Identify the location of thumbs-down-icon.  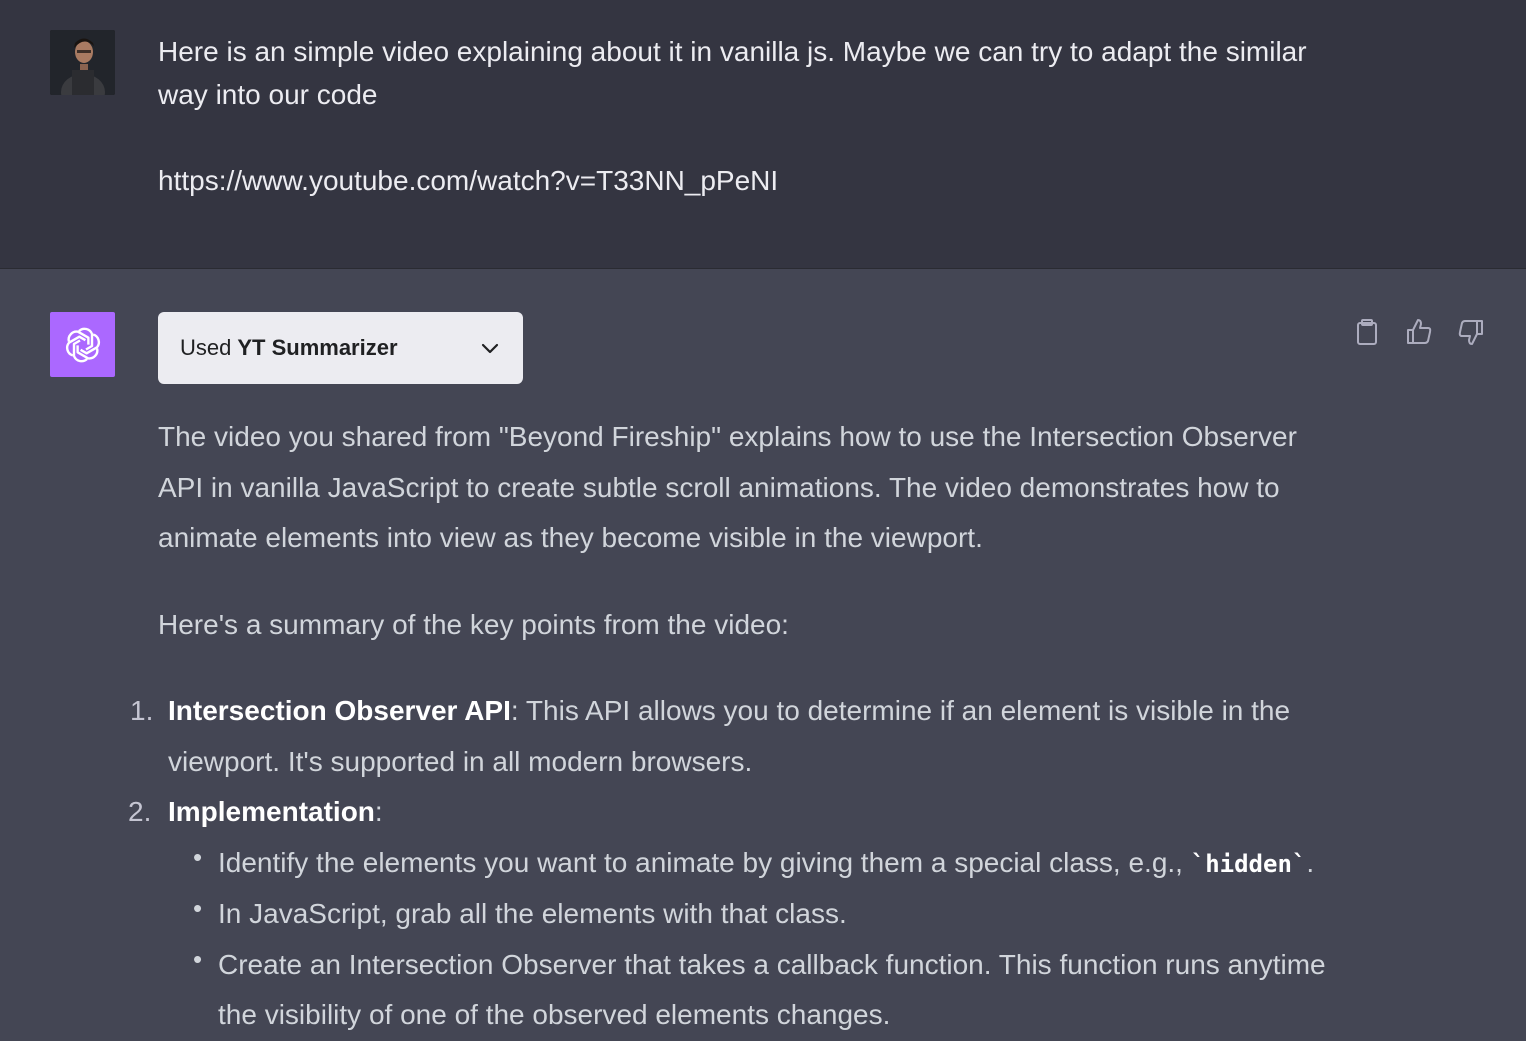
(1471, 332).